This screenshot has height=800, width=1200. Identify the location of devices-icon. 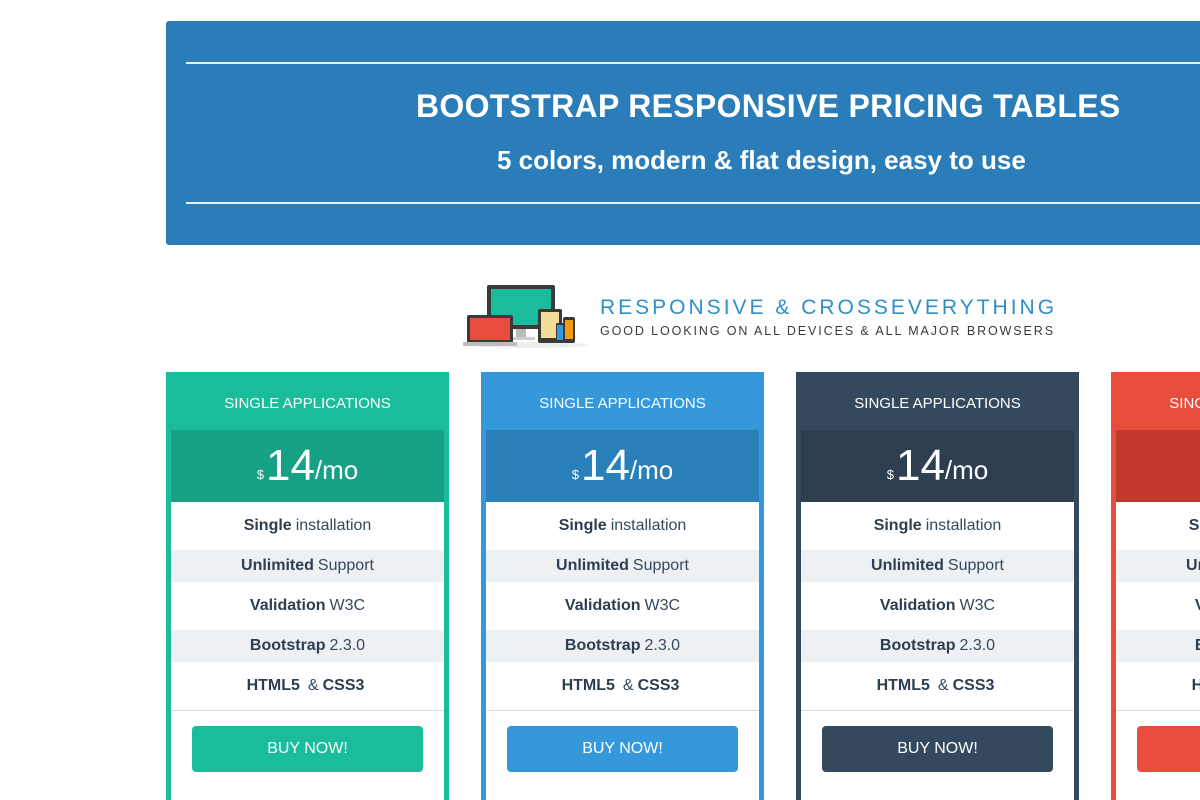
(525, 316).